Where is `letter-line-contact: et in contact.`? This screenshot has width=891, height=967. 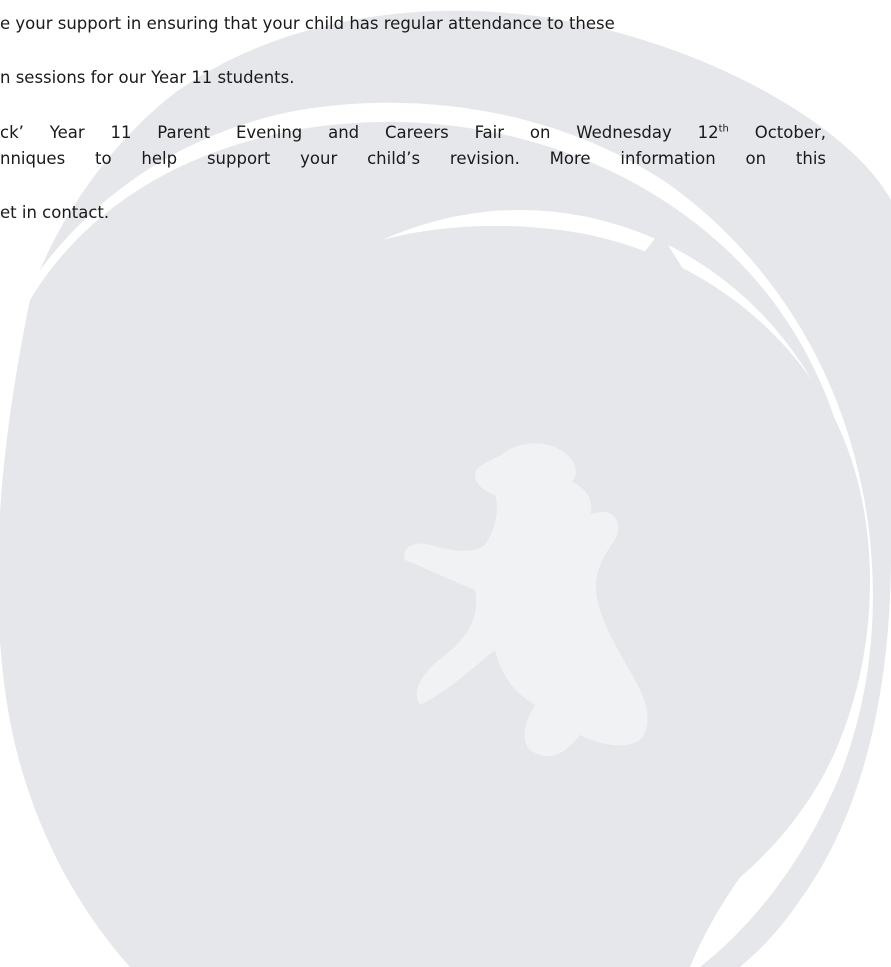
letter-line-contact: et in contact. is located at coordinates (55, 212).